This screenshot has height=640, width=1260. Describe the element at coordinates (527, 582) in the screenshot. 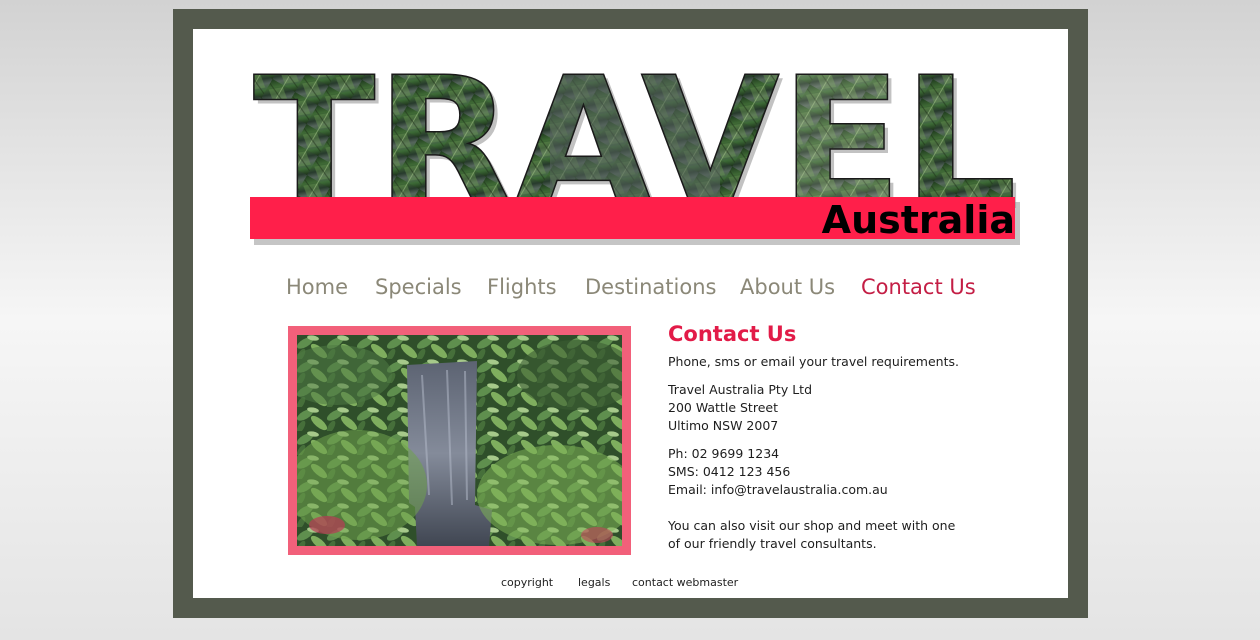

I see `footer-link-copyright: copyright` at that location.